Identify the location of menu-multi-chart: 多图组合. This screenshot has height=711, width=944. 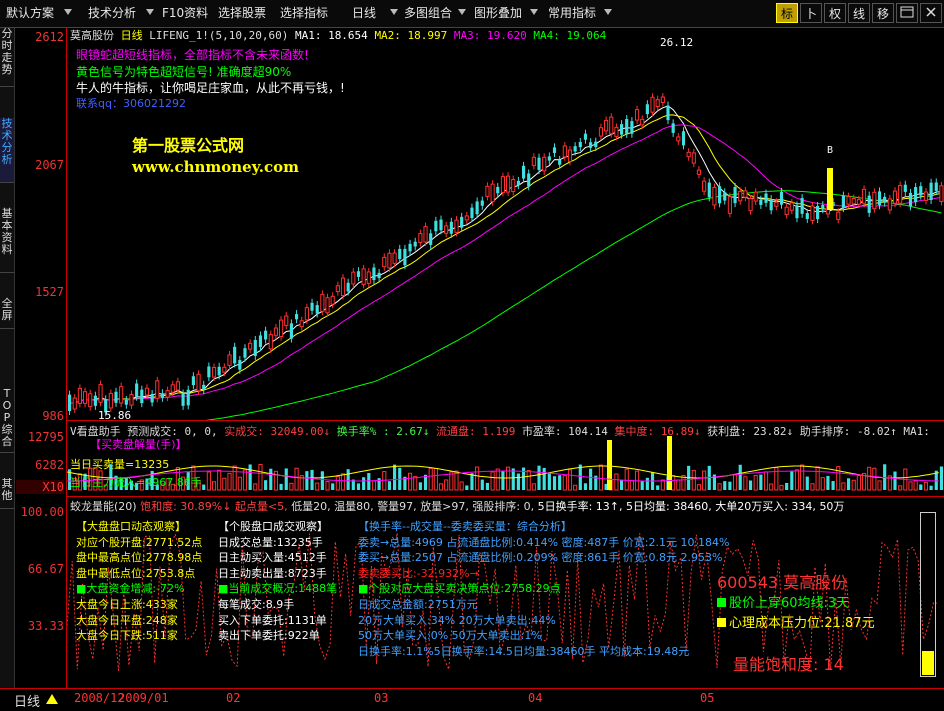
(428, 13).